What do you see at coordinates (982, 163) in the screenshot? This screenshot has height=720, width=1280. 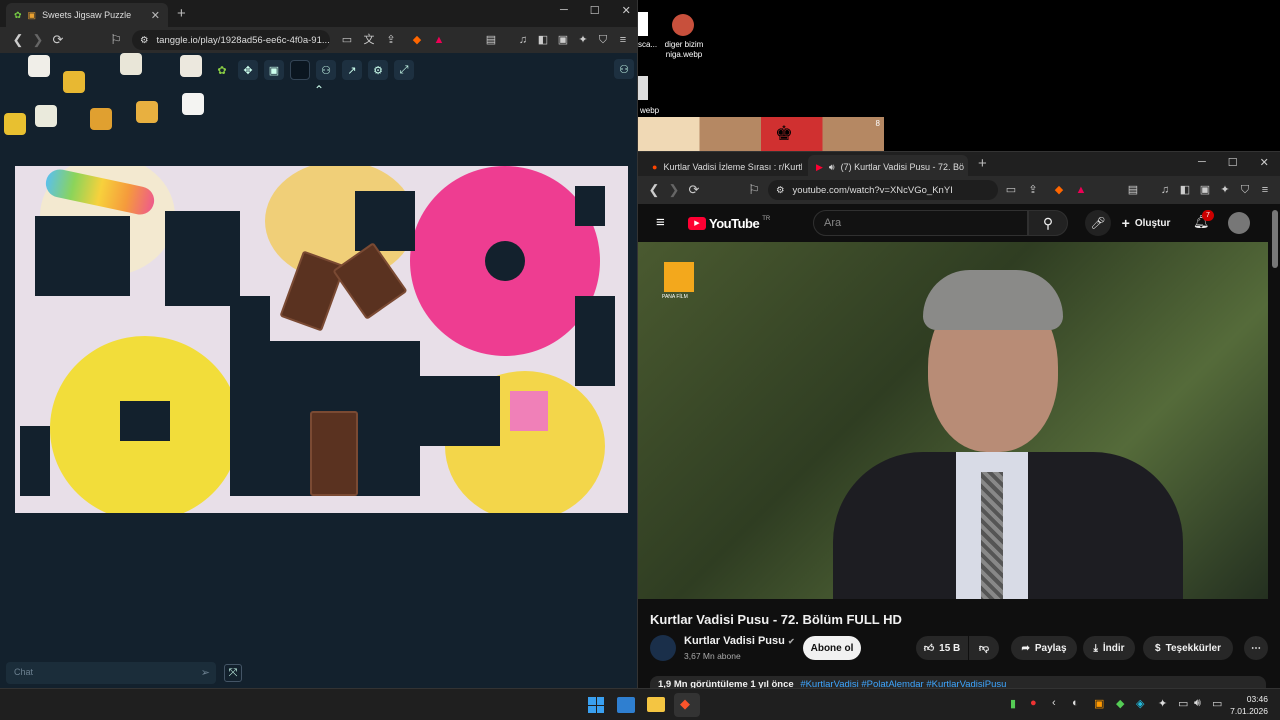 I see `new-tab-button: +` at bounding box center [982, 163].